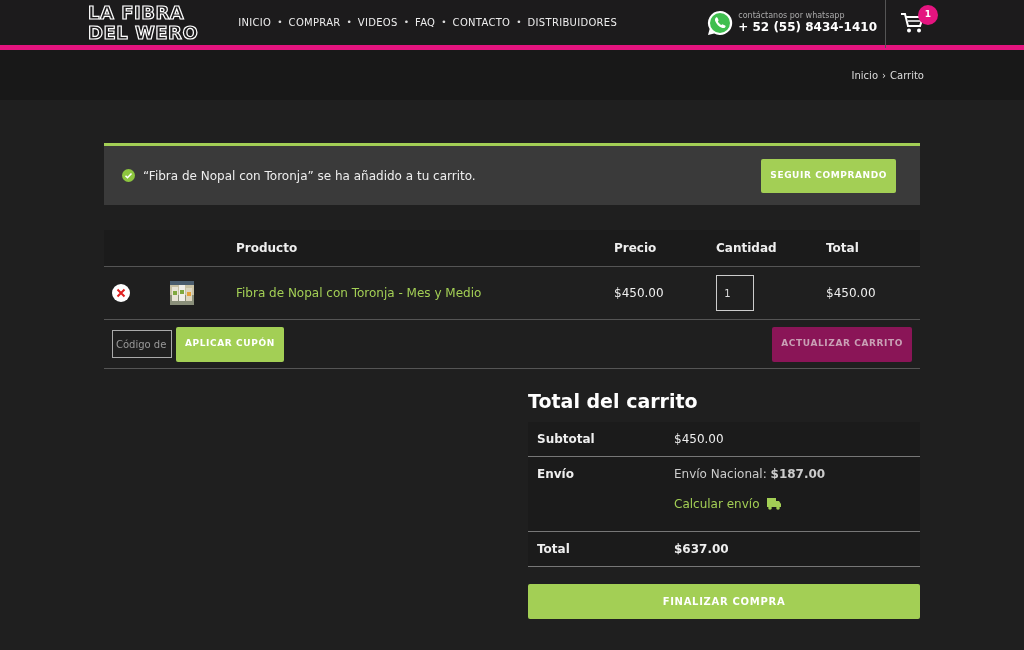 The height and width of the screenshot is (650, 1024). I want to click on logo-text: DEL WERO, so click(143, 32).